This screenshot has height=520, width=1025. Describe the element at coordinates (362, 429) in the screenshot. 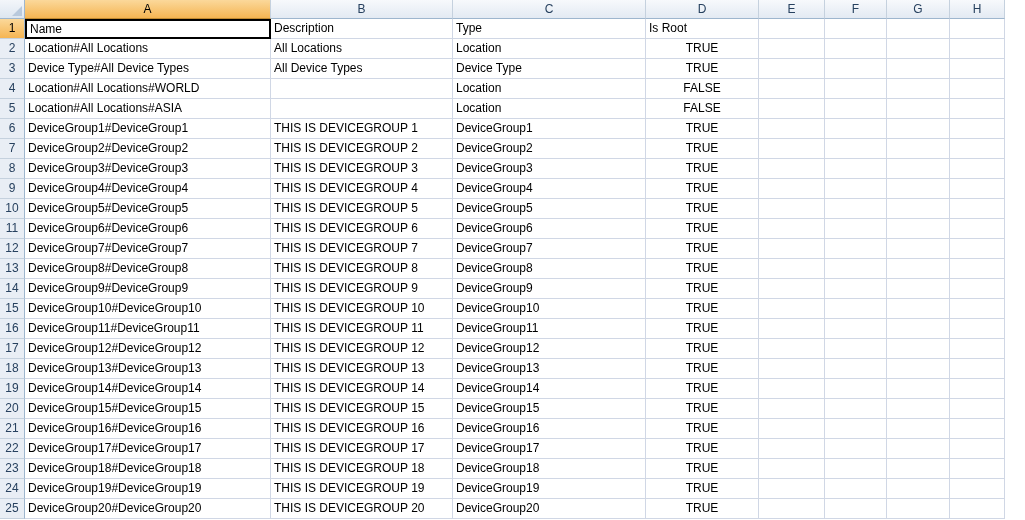

I see `table-cell: THIS IS DEVICEGROUP 16` at that location.